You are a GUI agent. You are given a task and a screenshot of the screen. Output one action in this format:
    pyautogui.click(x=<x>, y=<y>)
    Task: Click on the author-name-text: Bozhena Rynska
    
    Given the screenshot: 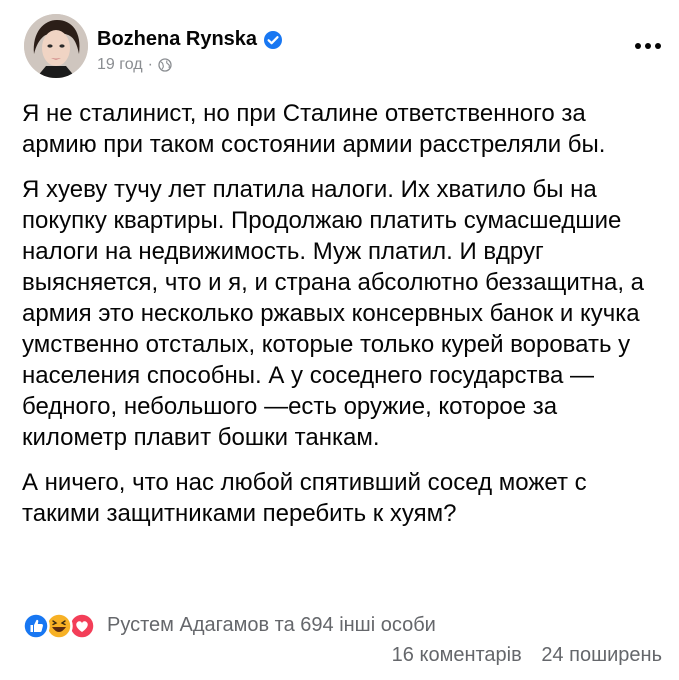 What is the action you would take?
    pyautogui.click(x=177, y=39)
    